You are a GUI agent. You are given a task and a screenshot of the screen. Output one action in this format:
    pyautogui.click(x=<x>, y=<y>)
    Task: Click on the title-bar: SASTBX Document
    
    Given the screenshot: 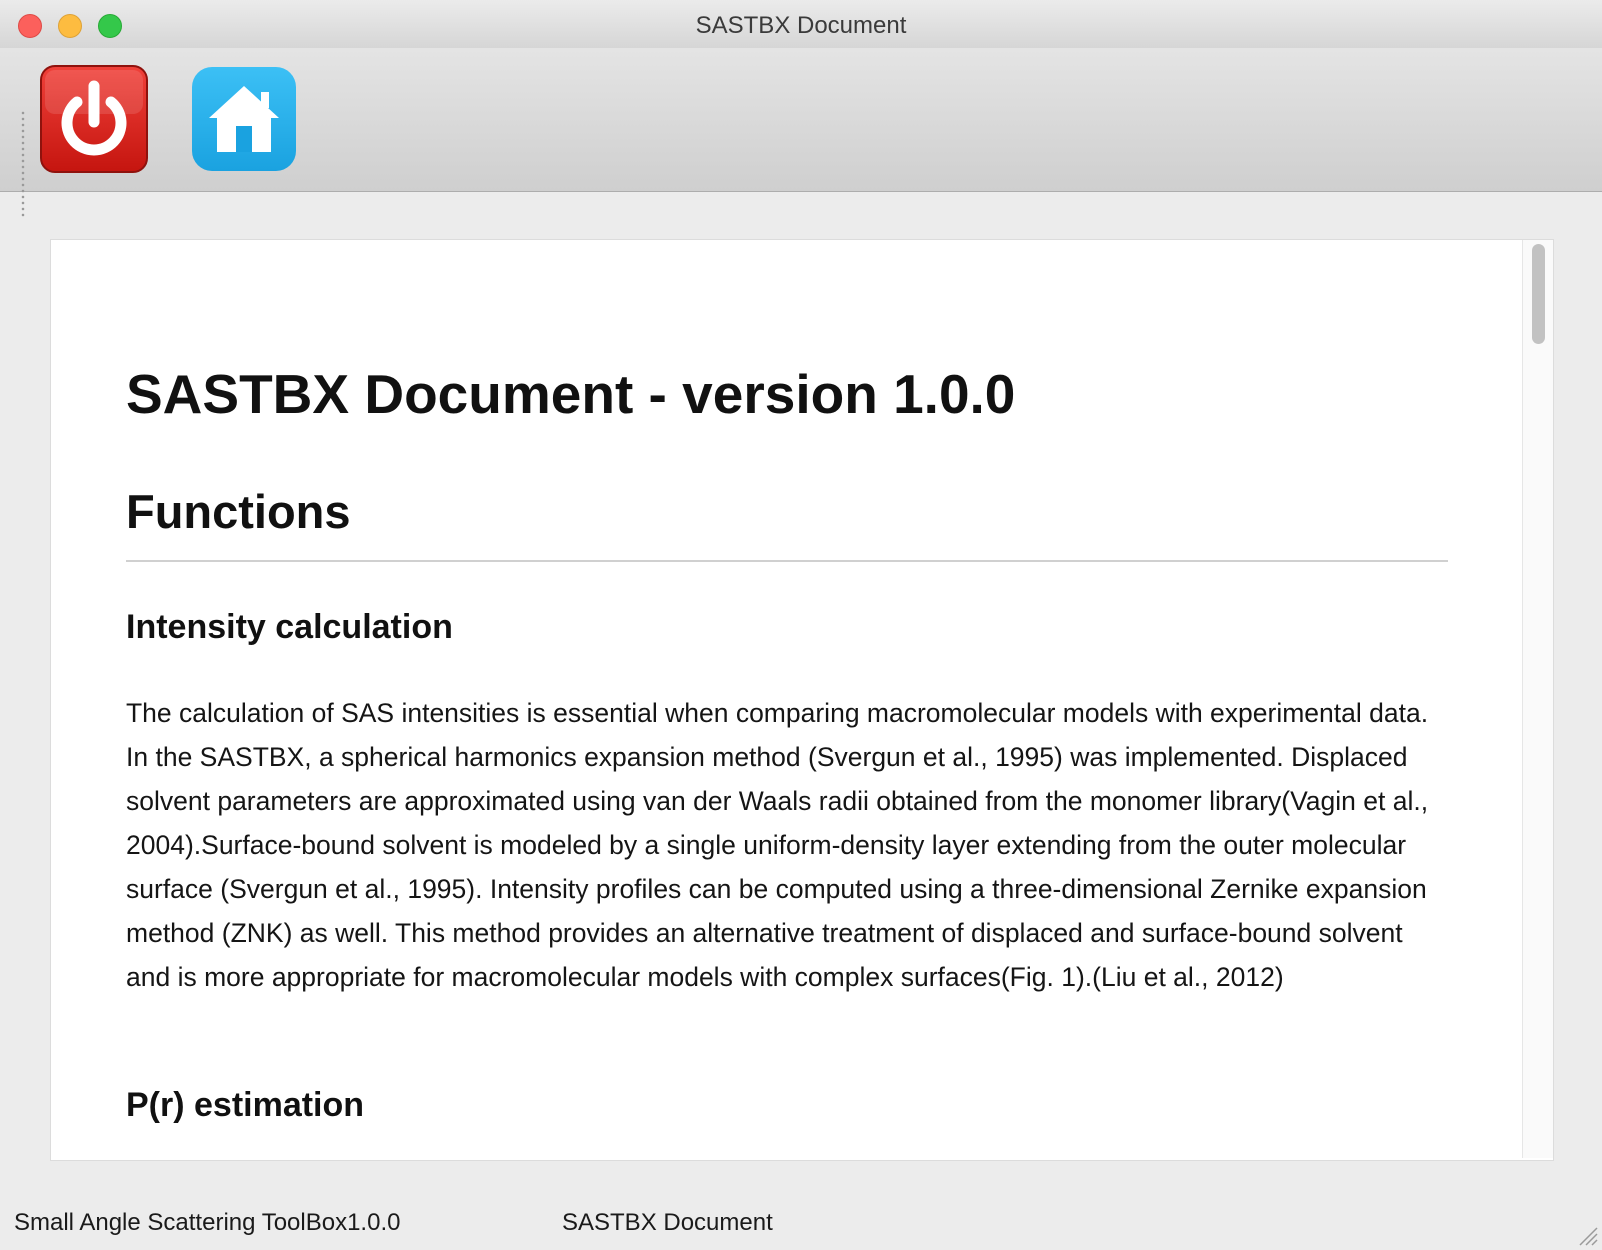 What is the action you would take?
    pyautogui.click(x=801, y=24)
    